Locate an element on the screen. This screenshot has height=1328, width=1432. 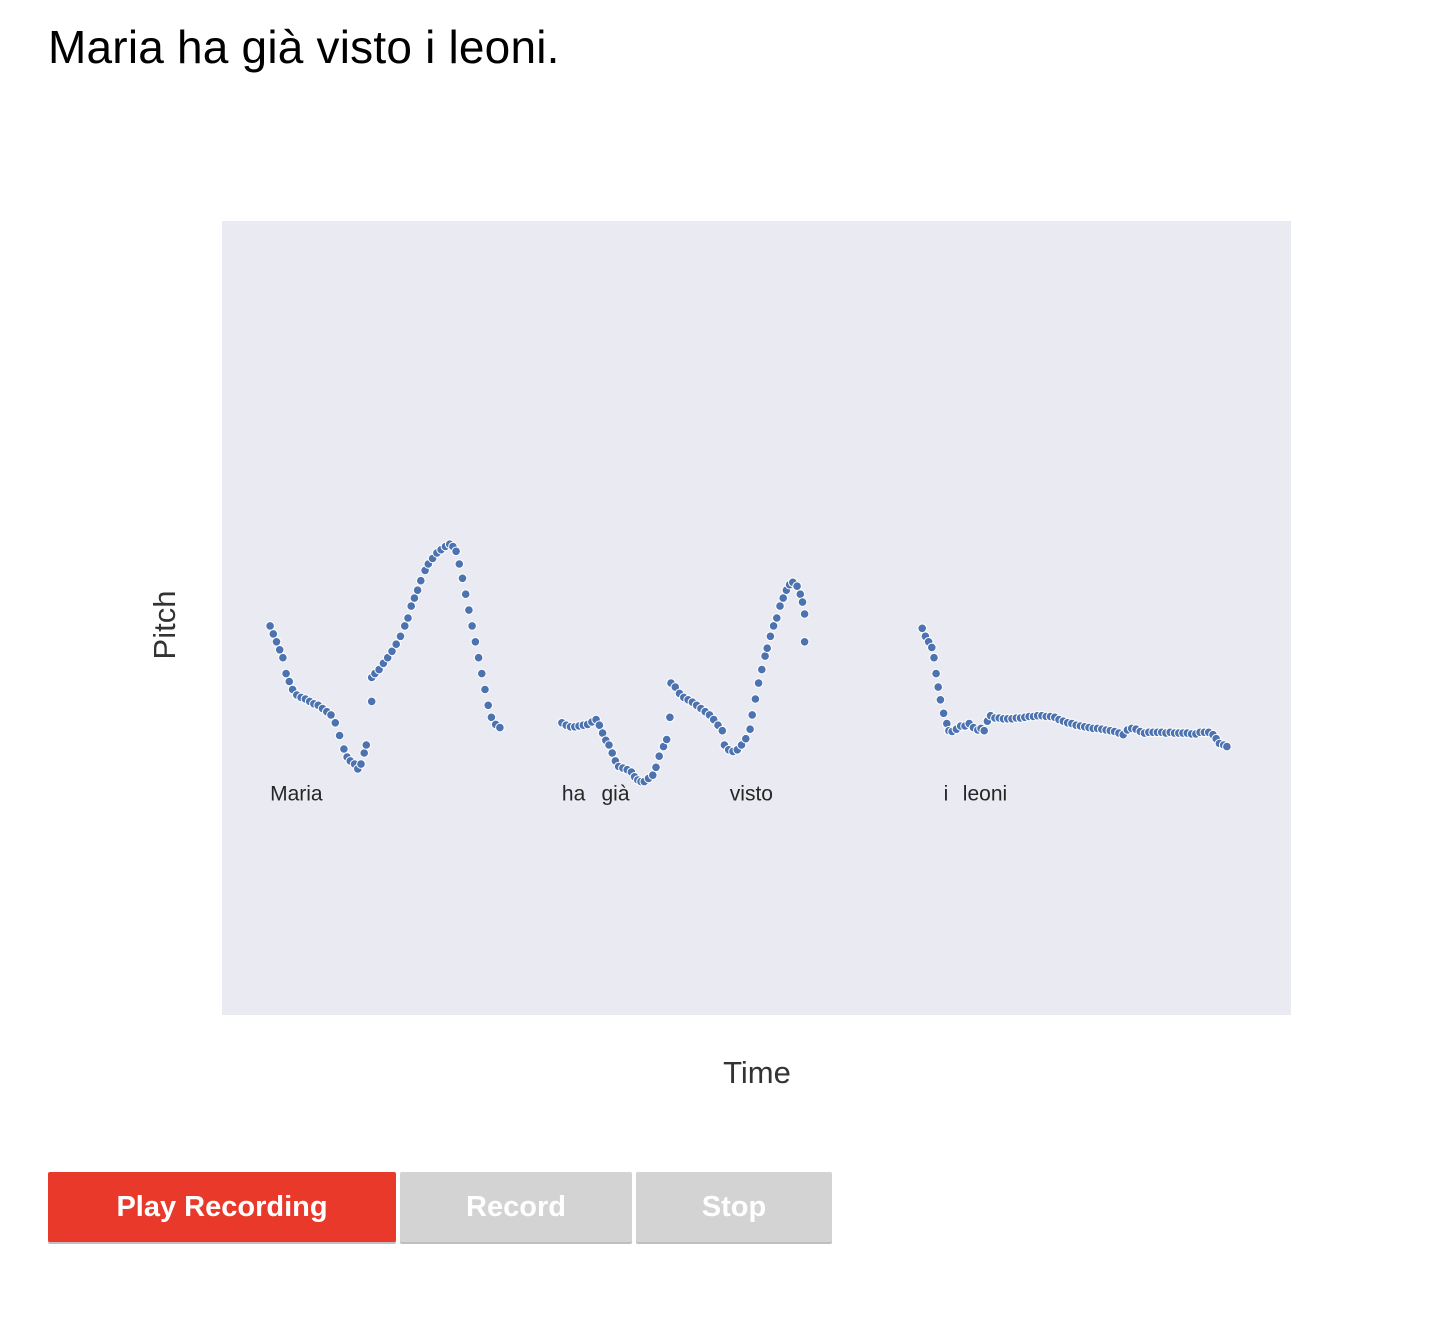
x-axis-label: Time is located at coordinates (757, 1072).